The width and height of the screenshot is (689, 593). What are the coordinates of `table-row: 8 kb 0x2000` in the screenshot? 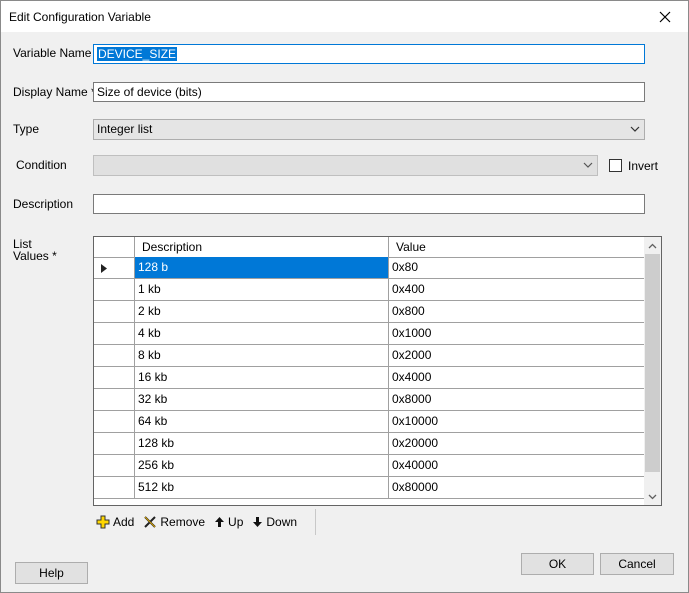 It's located at (369, 356).